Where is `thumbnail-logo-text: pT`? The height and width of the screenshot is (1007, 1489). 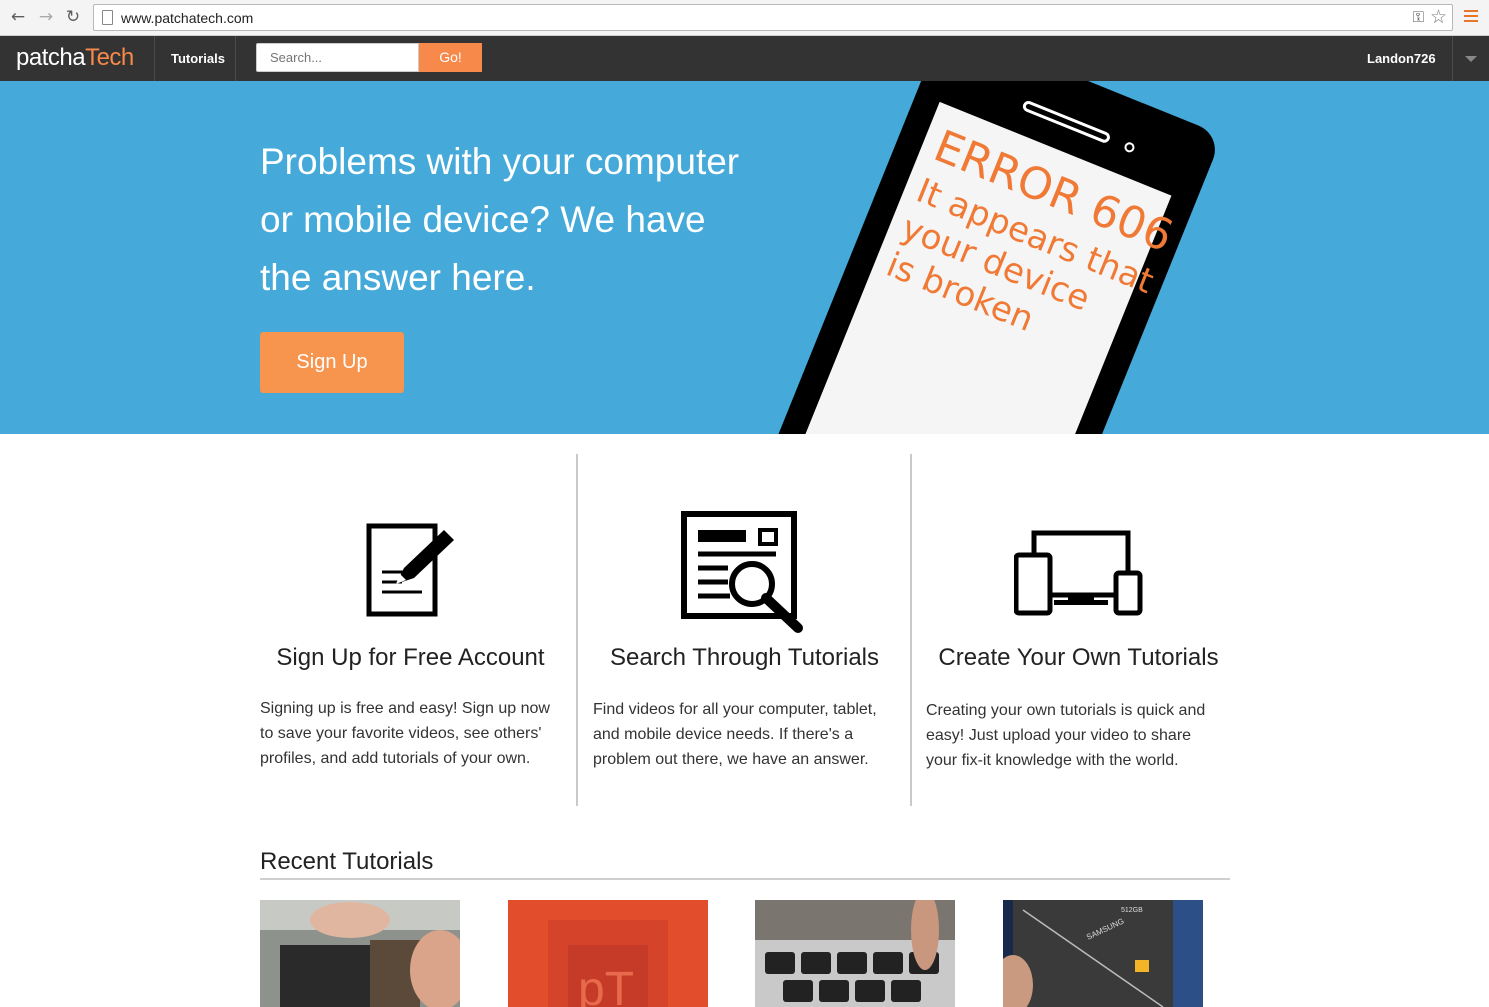 thumbnail-logo-text: pT is located at coordinates (606, 985).